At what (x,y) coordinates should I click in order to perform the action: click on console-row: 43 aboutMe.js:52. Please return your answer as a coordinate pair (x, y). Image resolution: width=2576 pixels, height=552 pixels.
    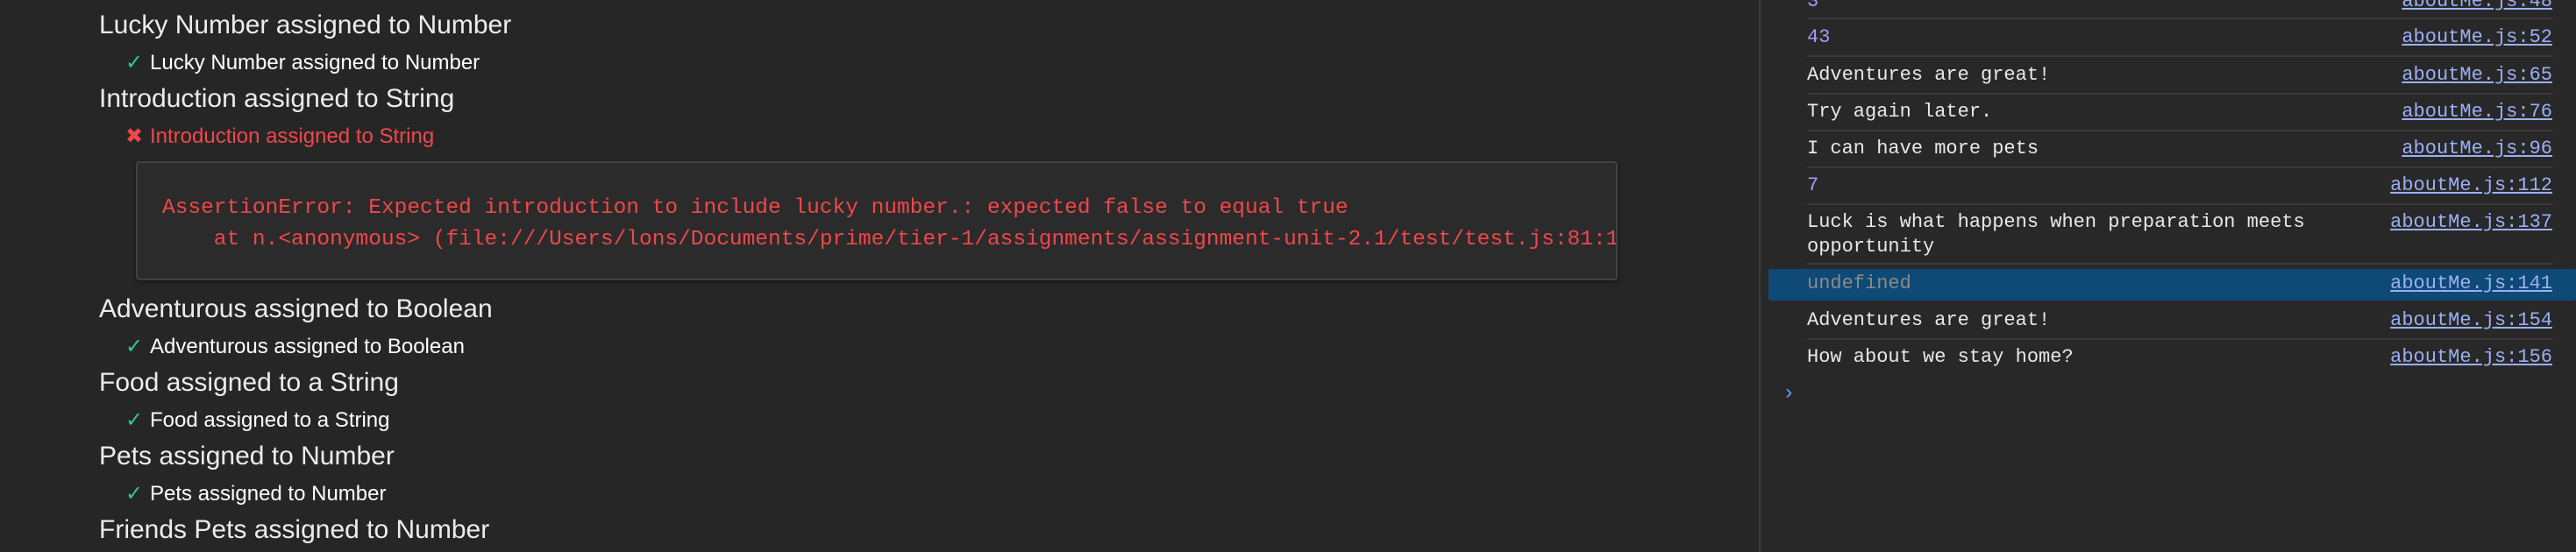
    Looking at the image, I should click on (2179, 41).